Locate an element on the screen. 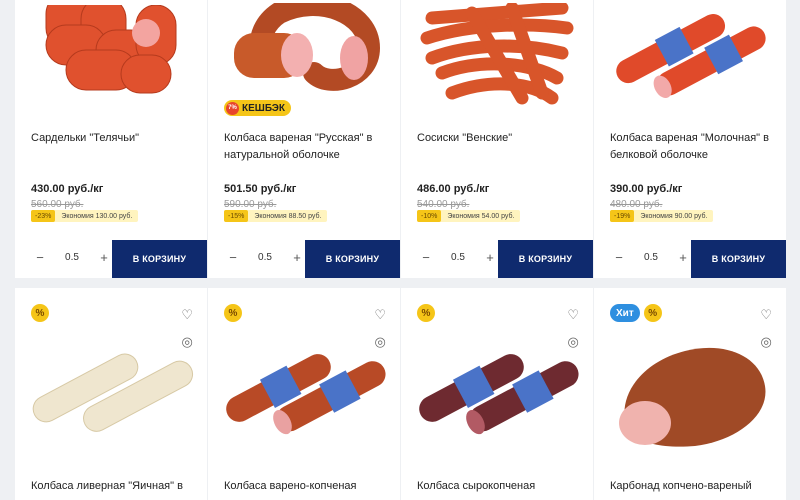 This screenshot has width=800, height=500. product-card: % ♡ ◎ Колбаса варено-копченая is located at coordinates (304, 394).